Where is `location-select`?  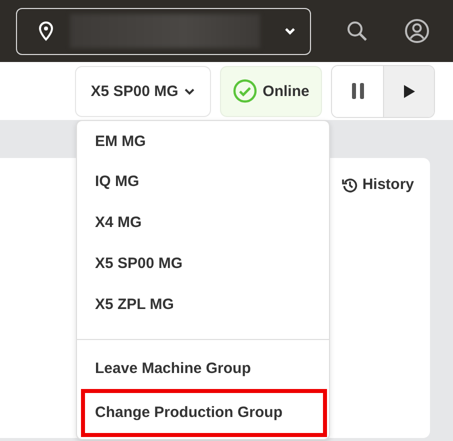
location-select is located at coordinates (163, 31).